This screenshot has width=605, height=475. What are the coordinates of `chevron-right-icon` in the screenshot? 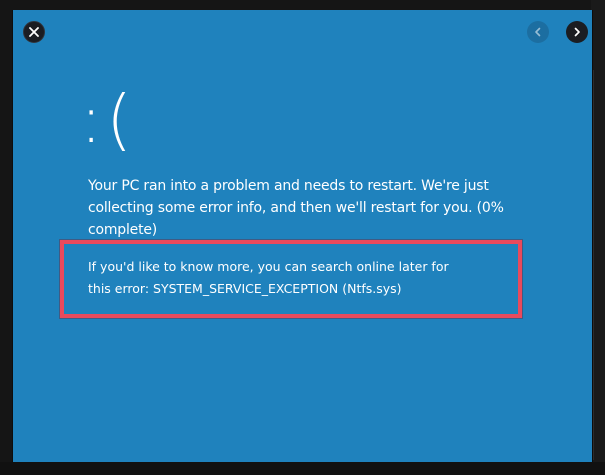 It's located at (577, 32).